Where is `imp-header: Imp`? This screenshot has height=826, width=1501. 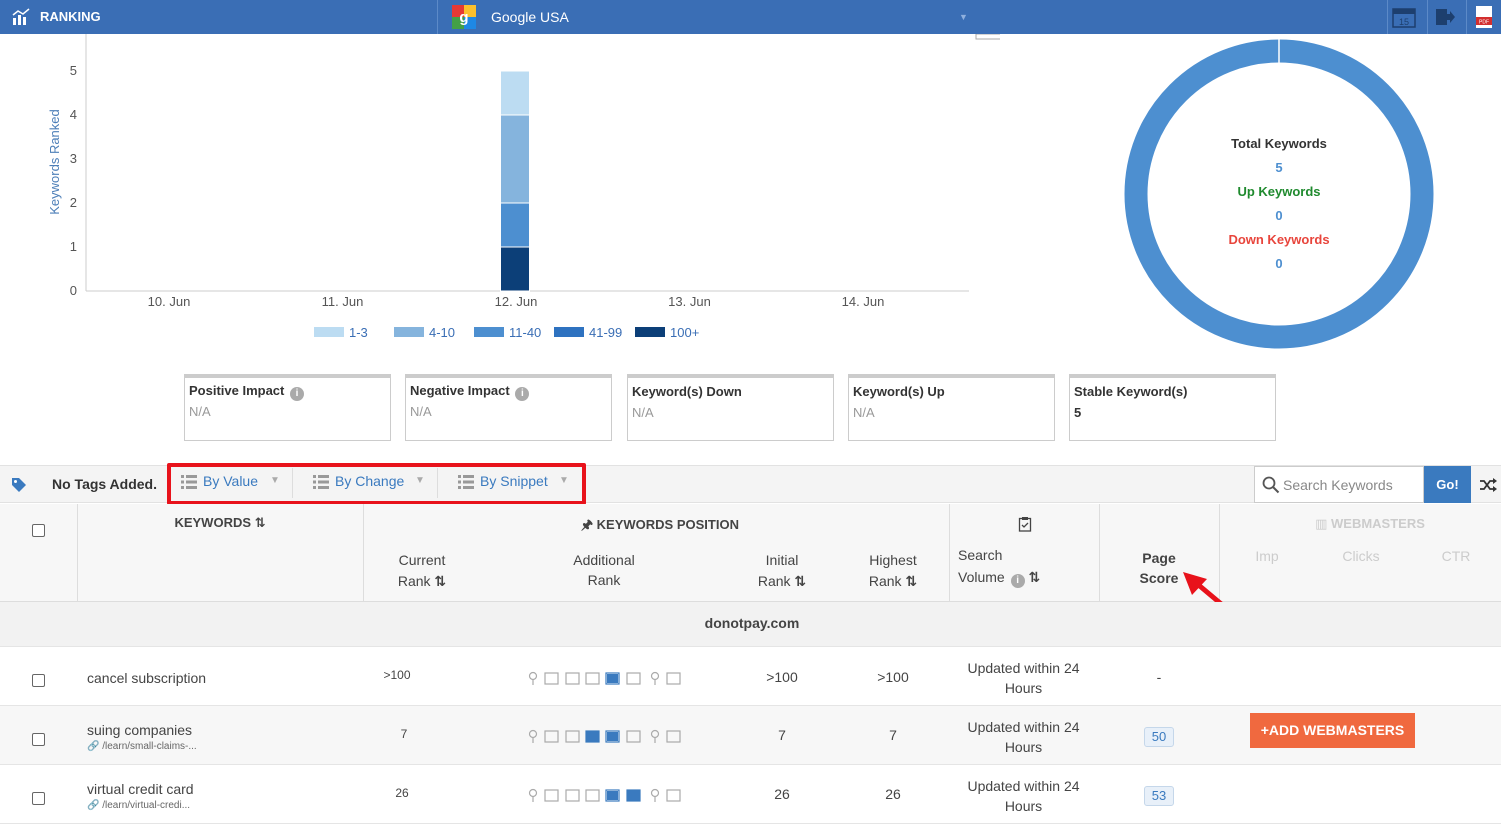 imp-header: Imp is located at coordinates (1267, 556).